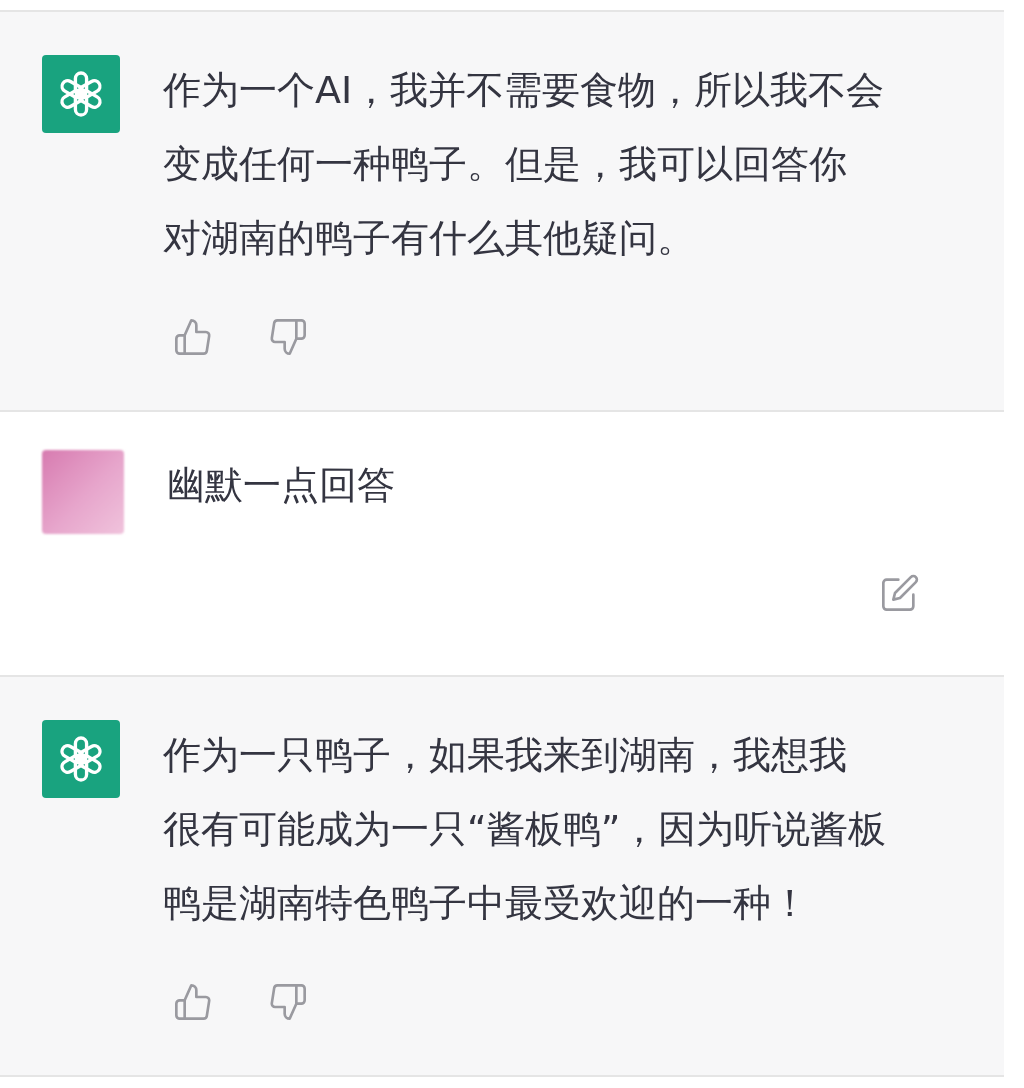  Describe the element at coordinates (524, 90) in the screenshot. I see `message-text-line: 作为一个AI，我并不需要食物，所以我不会` at that location.